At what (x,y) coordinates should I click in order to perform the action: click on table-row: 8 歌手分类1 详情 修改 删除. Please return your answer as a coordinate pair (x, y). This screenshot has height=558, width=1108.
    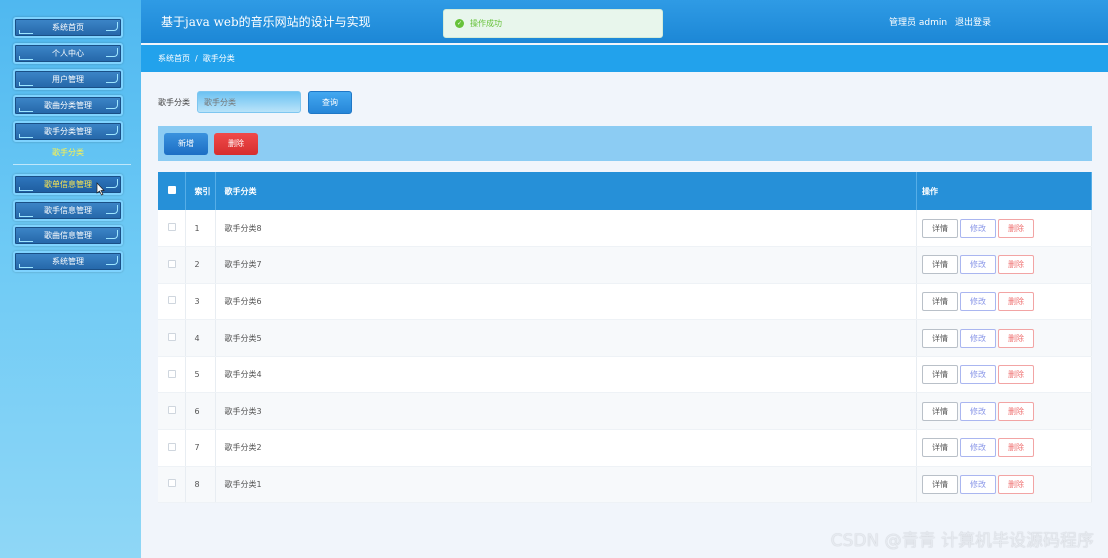
    Looking at the image, I should click on (625, 485).